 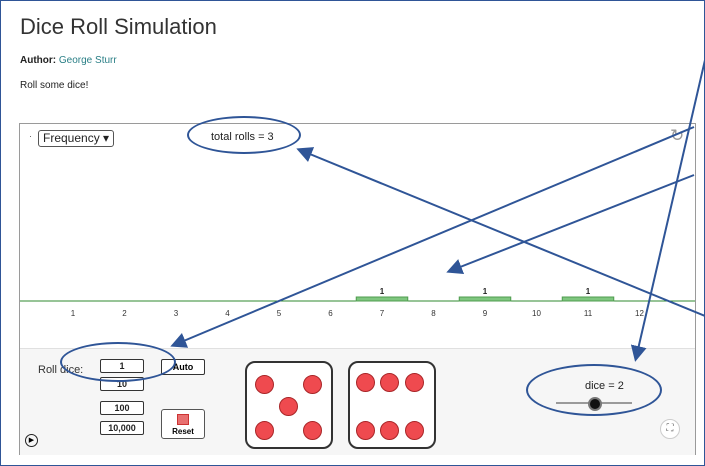 I want to click on arrow-to-histogram, so click(x=570, y=224).